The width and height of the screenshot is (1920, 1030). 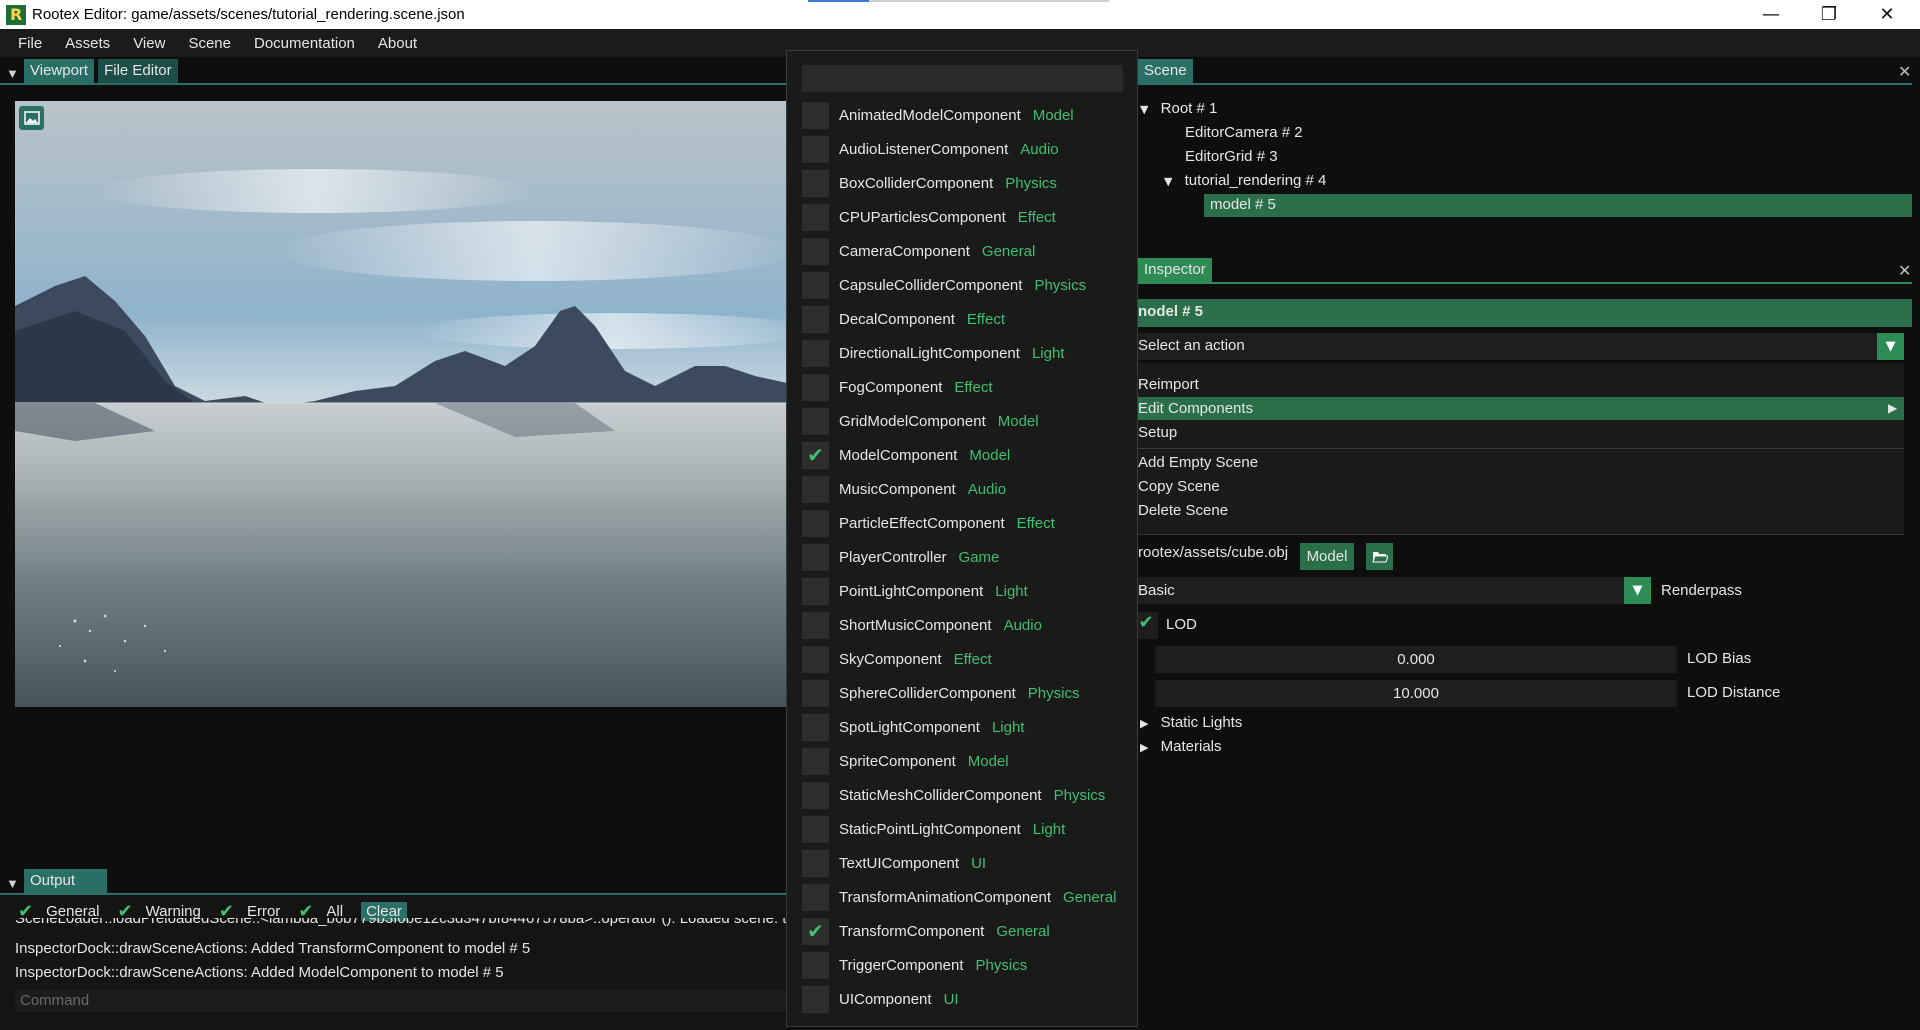 I want to click on component-row: StaticPointLightComponent Light, so click(x=933, y=829).